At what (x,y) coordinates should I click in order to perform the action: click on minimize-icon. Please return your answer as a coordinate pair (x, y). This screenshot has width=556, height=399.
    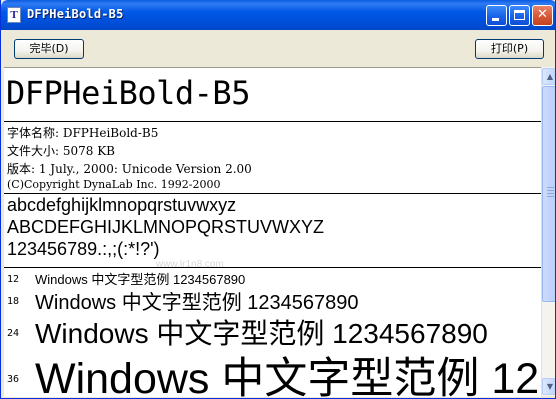
    Looking at the image, I should click on (495, 19).